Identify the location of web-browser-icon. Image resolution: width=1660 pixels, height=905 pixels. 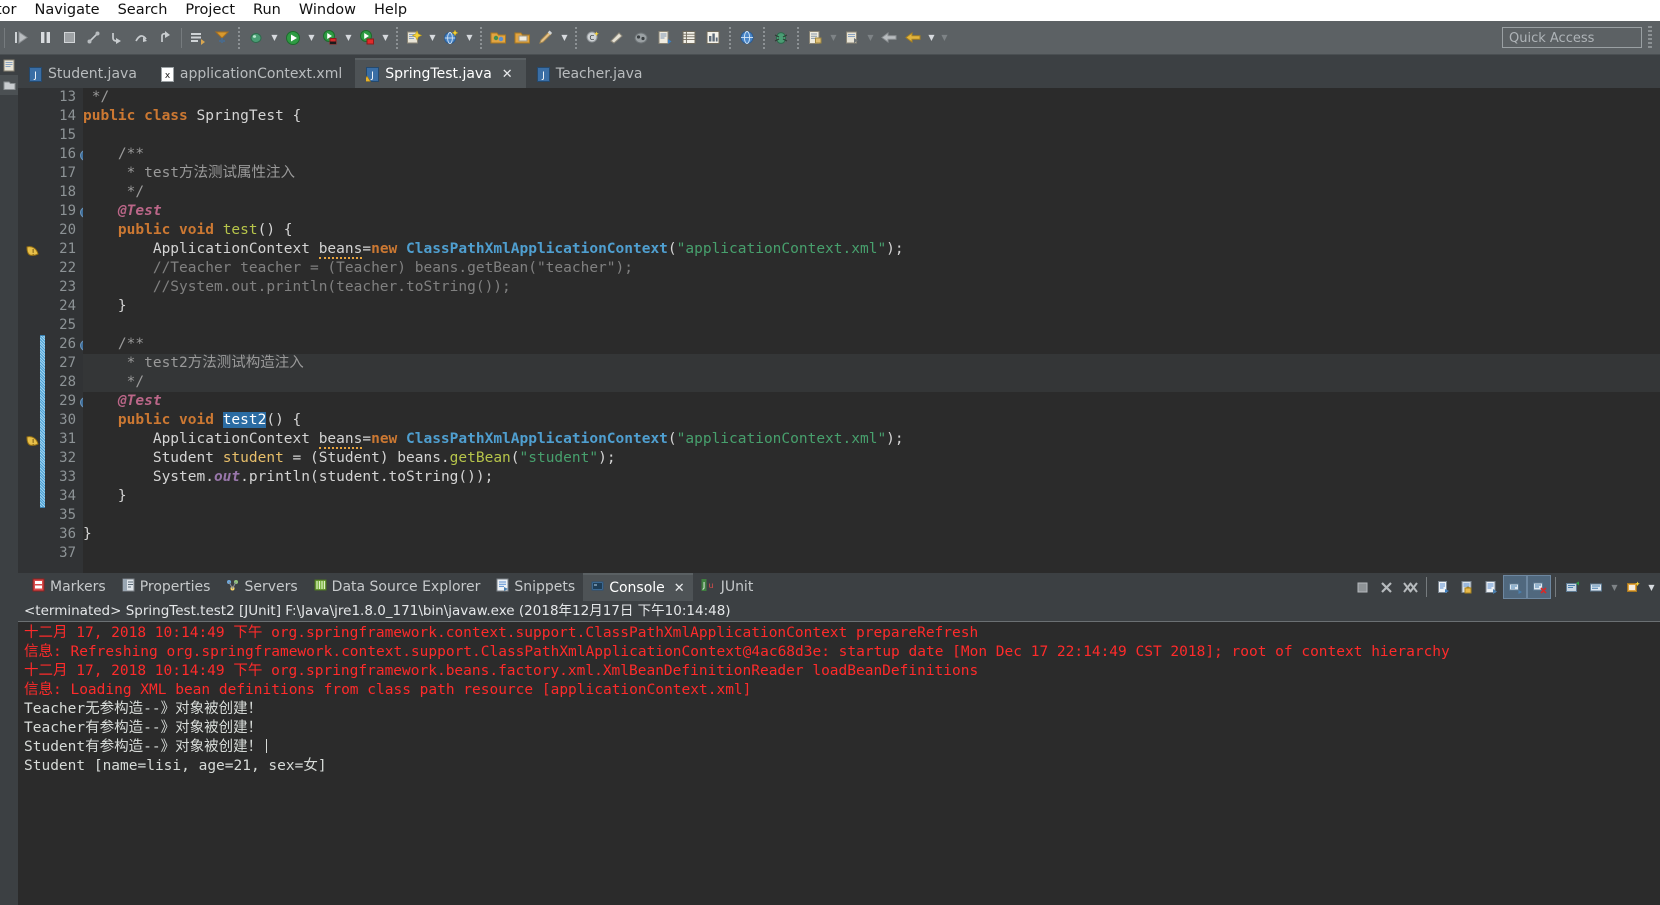
(747, 38).